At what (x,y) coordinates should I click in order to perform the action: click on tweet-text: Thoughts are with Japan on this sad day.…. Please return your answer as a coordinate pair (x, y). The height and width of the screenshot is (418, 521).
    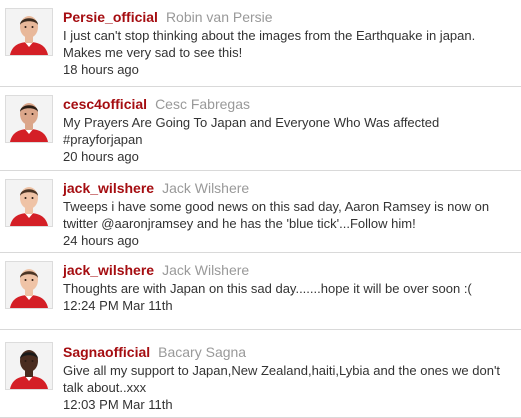
    Looking at the image, I should click on (267, 288).